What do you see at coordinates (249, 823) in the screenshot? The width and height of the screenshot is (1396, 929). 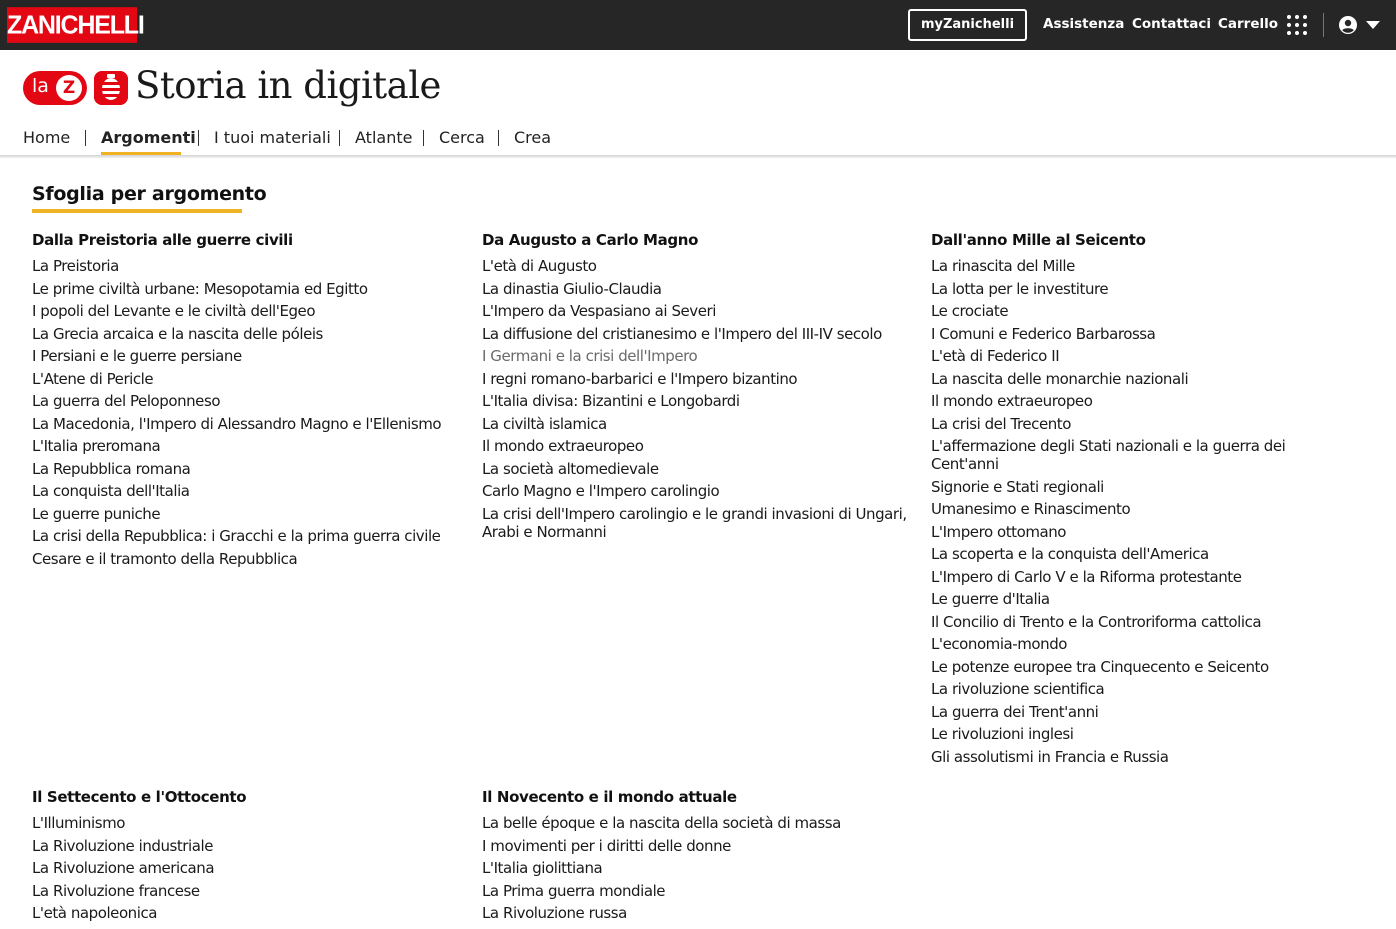 I see `topic-link: L'Illuminismo` at bounding box center [249, 823].